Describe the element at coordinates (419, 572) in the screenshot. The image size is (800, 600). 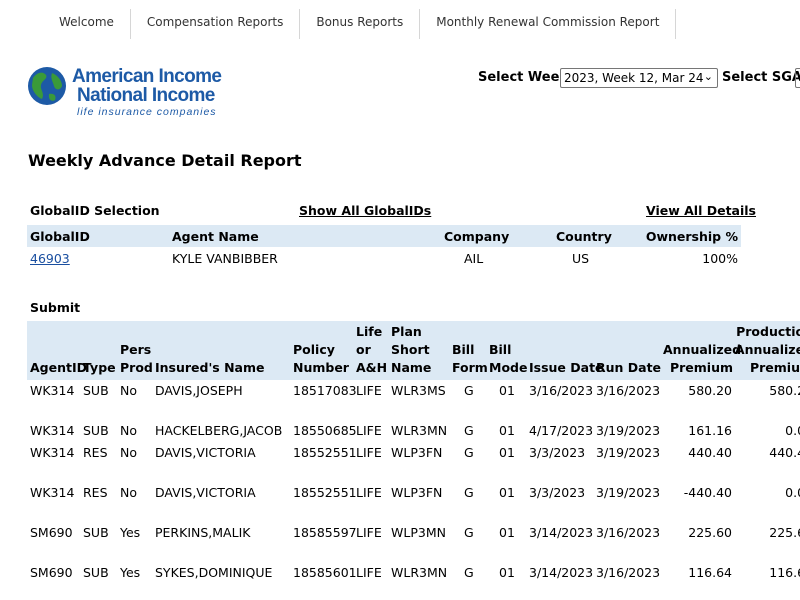
I see `cell-plan-short-name: WLR3MN` at that location.